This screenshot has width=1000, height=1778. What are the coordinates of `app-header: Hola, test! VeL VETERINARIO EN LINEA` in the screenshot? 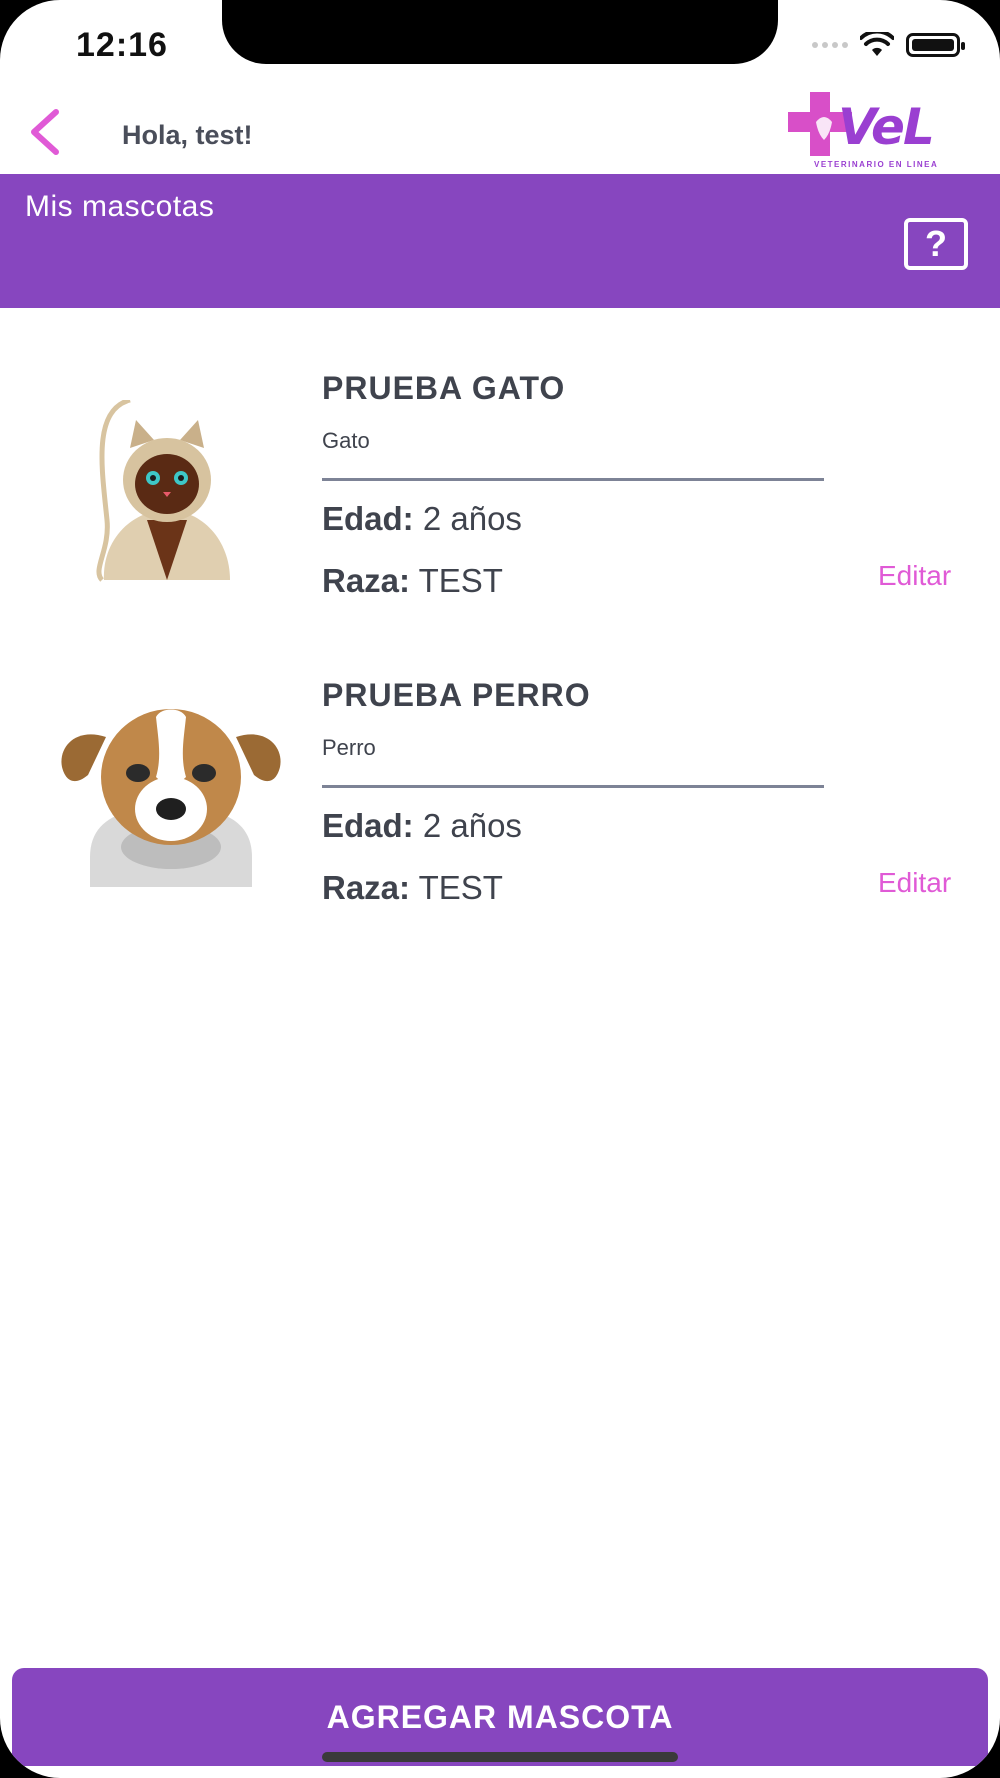 It's located at (500, 132).